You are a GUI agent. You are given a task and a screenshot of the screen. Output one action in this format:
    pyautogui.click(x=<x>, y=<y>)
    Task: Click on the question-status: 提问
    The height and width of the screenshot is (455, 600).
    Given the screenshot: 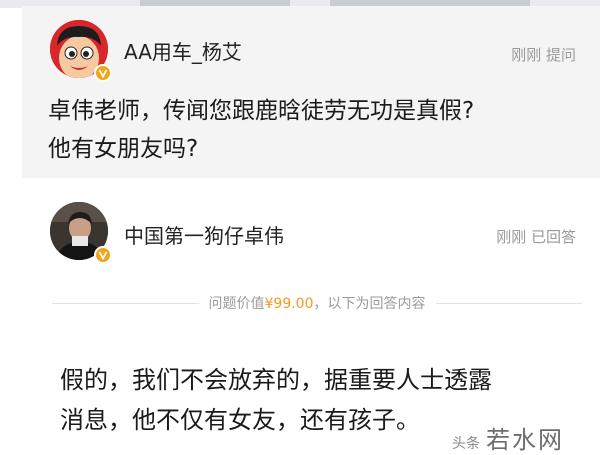 What is the action you would take?
    pyautogui.click(x=560, y=55)
    